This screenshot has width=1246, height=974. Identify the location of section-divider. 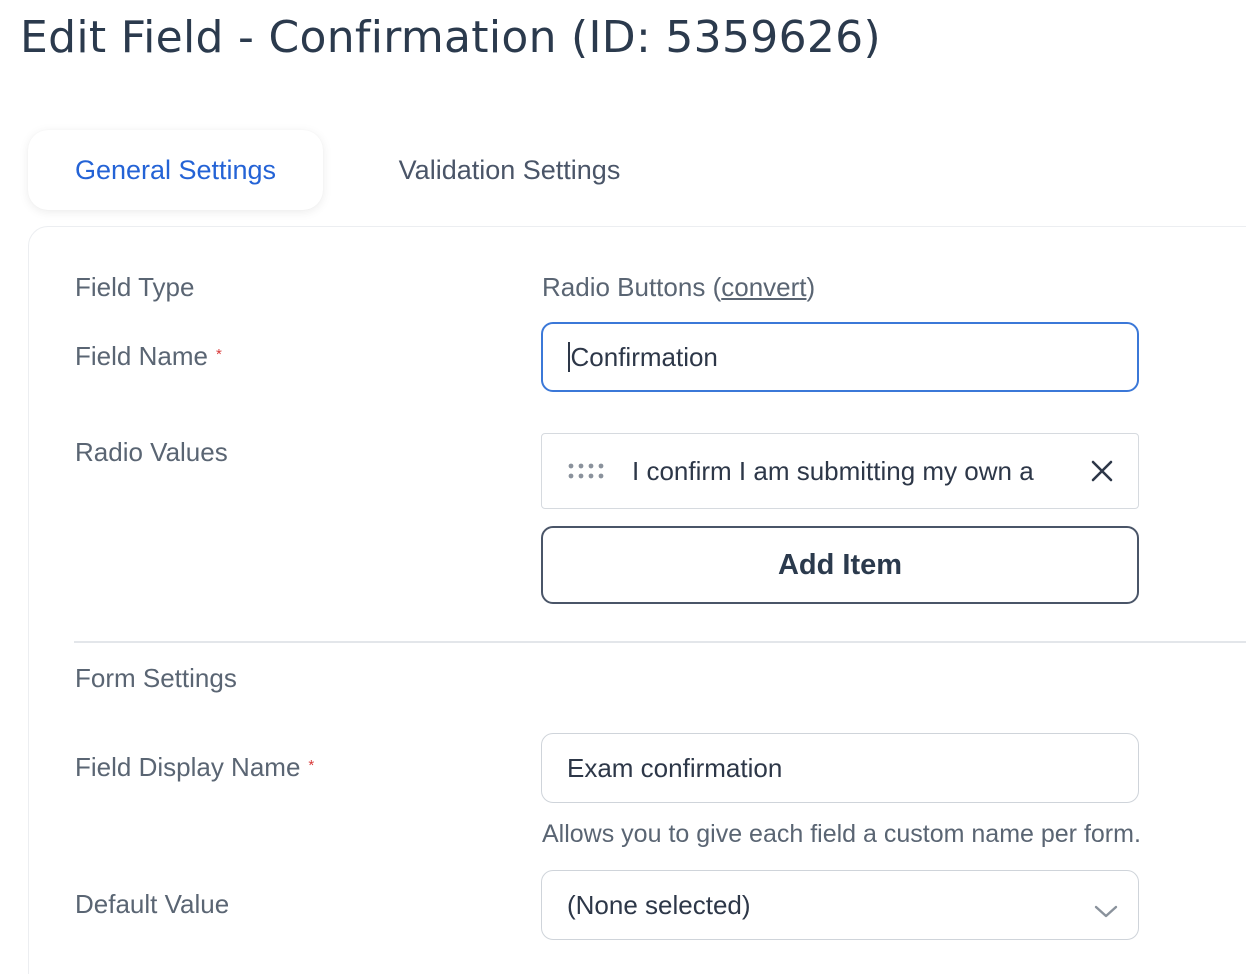
(660, 642).